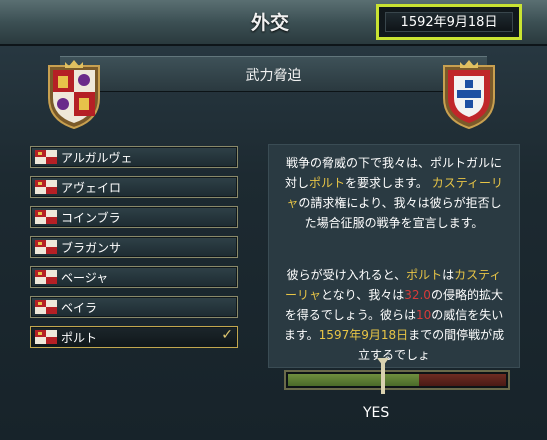 This screenshot has width=547, height=440. I want to click on header-bar: 外交 1592年9月18日, so click(273, 23).